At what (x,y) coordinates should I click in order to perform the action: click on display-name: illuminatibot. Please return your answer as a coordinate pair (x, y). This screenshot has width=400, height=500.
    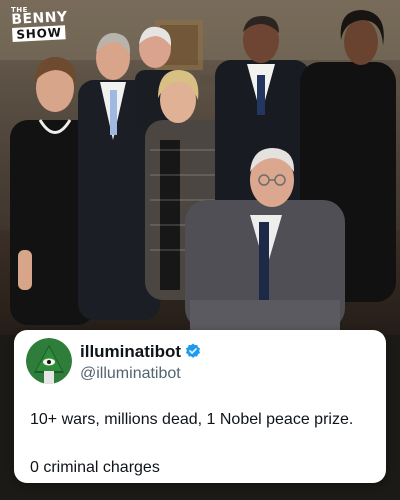
    Looking at the image, I should click on (140, 352).